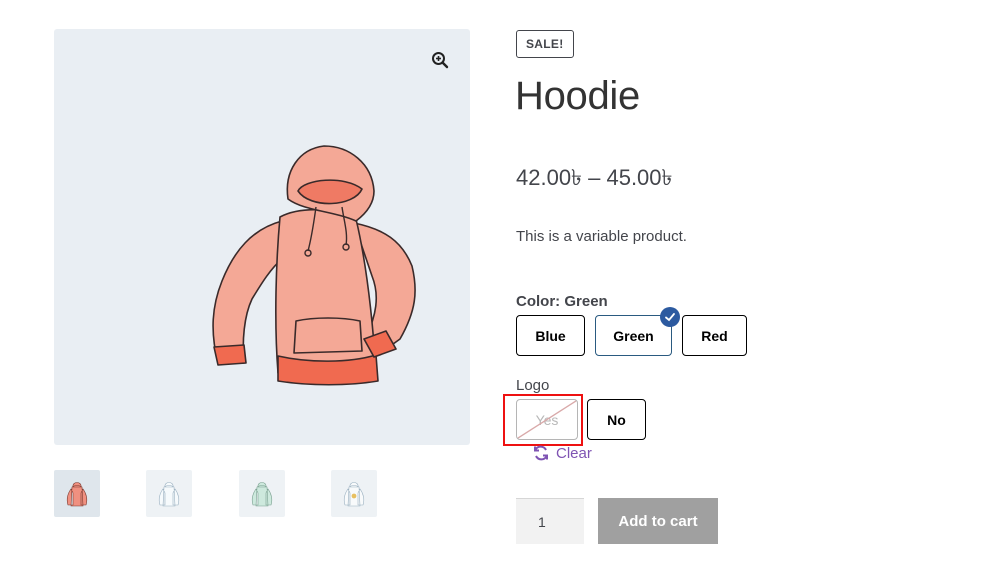  What do you see at coordinates (594, 177) in the screenshot?
I see `price-range: 42.00৳ – 45.00৳` at bounding box center [594, 177].